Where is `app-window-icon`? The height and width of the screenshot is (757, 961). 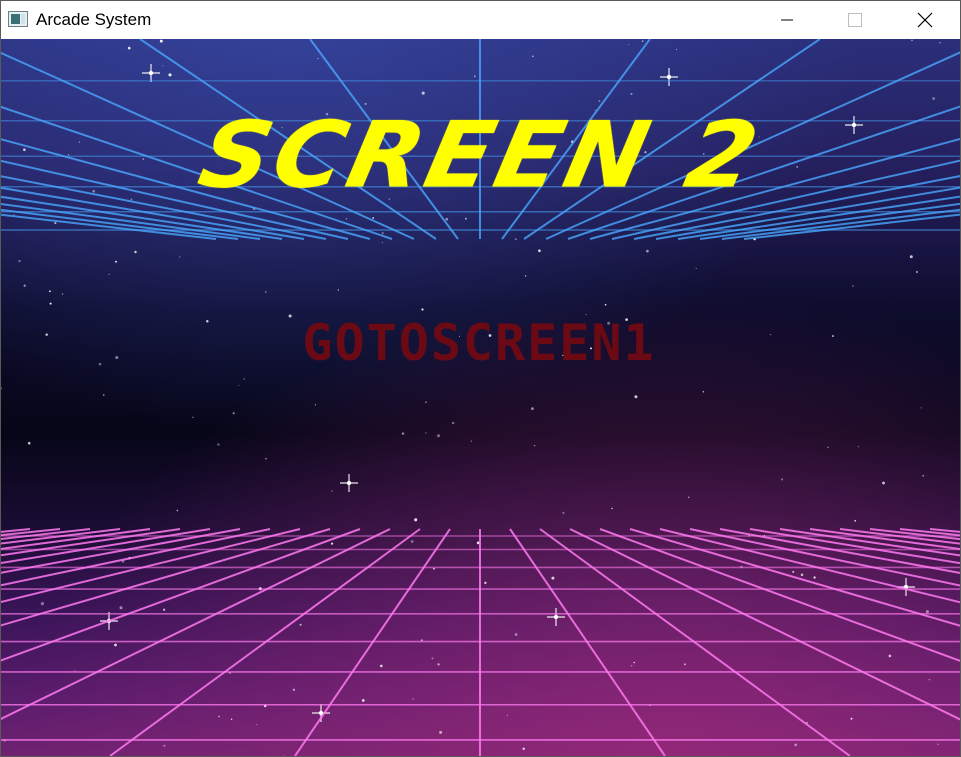
app-window-icon is located at coordinates (18, 19).